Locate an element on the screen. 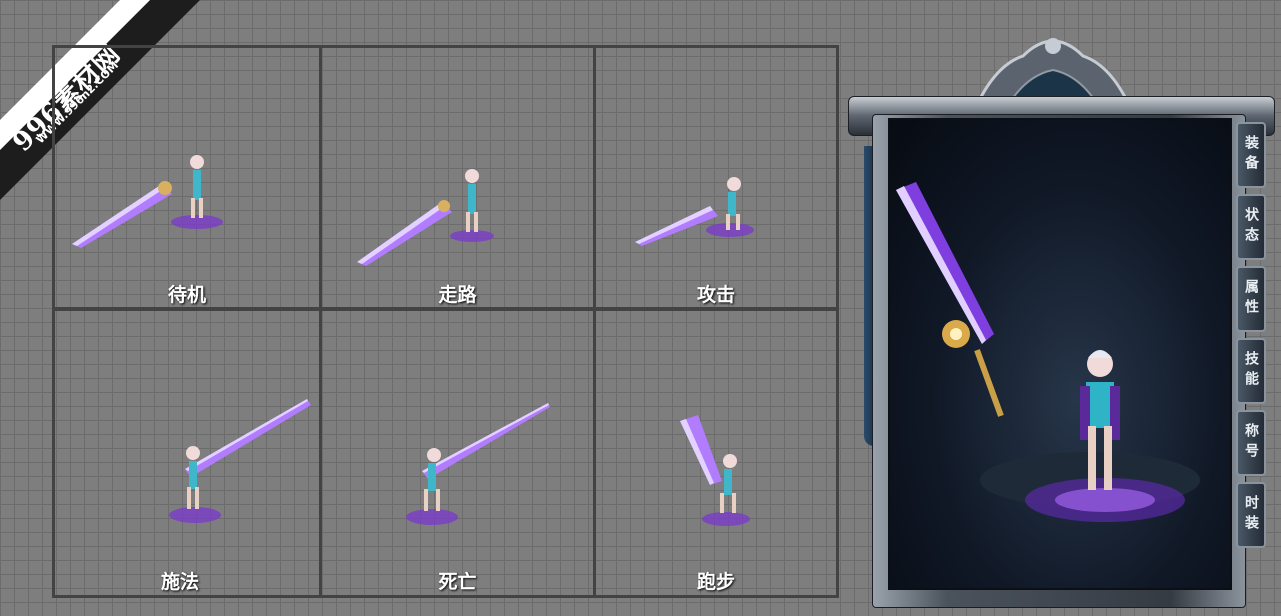  frame-label-death: 死亡 is located at coordinates (457, 582).